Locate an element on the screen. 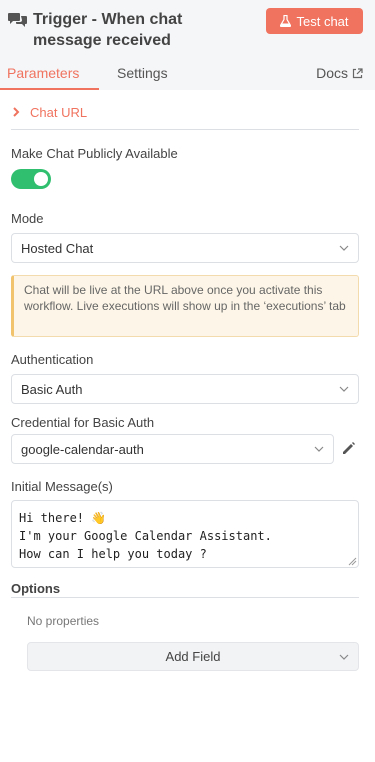 This screenshot has height=762, width=375. public-toggle is located at coordinates (31, 179).